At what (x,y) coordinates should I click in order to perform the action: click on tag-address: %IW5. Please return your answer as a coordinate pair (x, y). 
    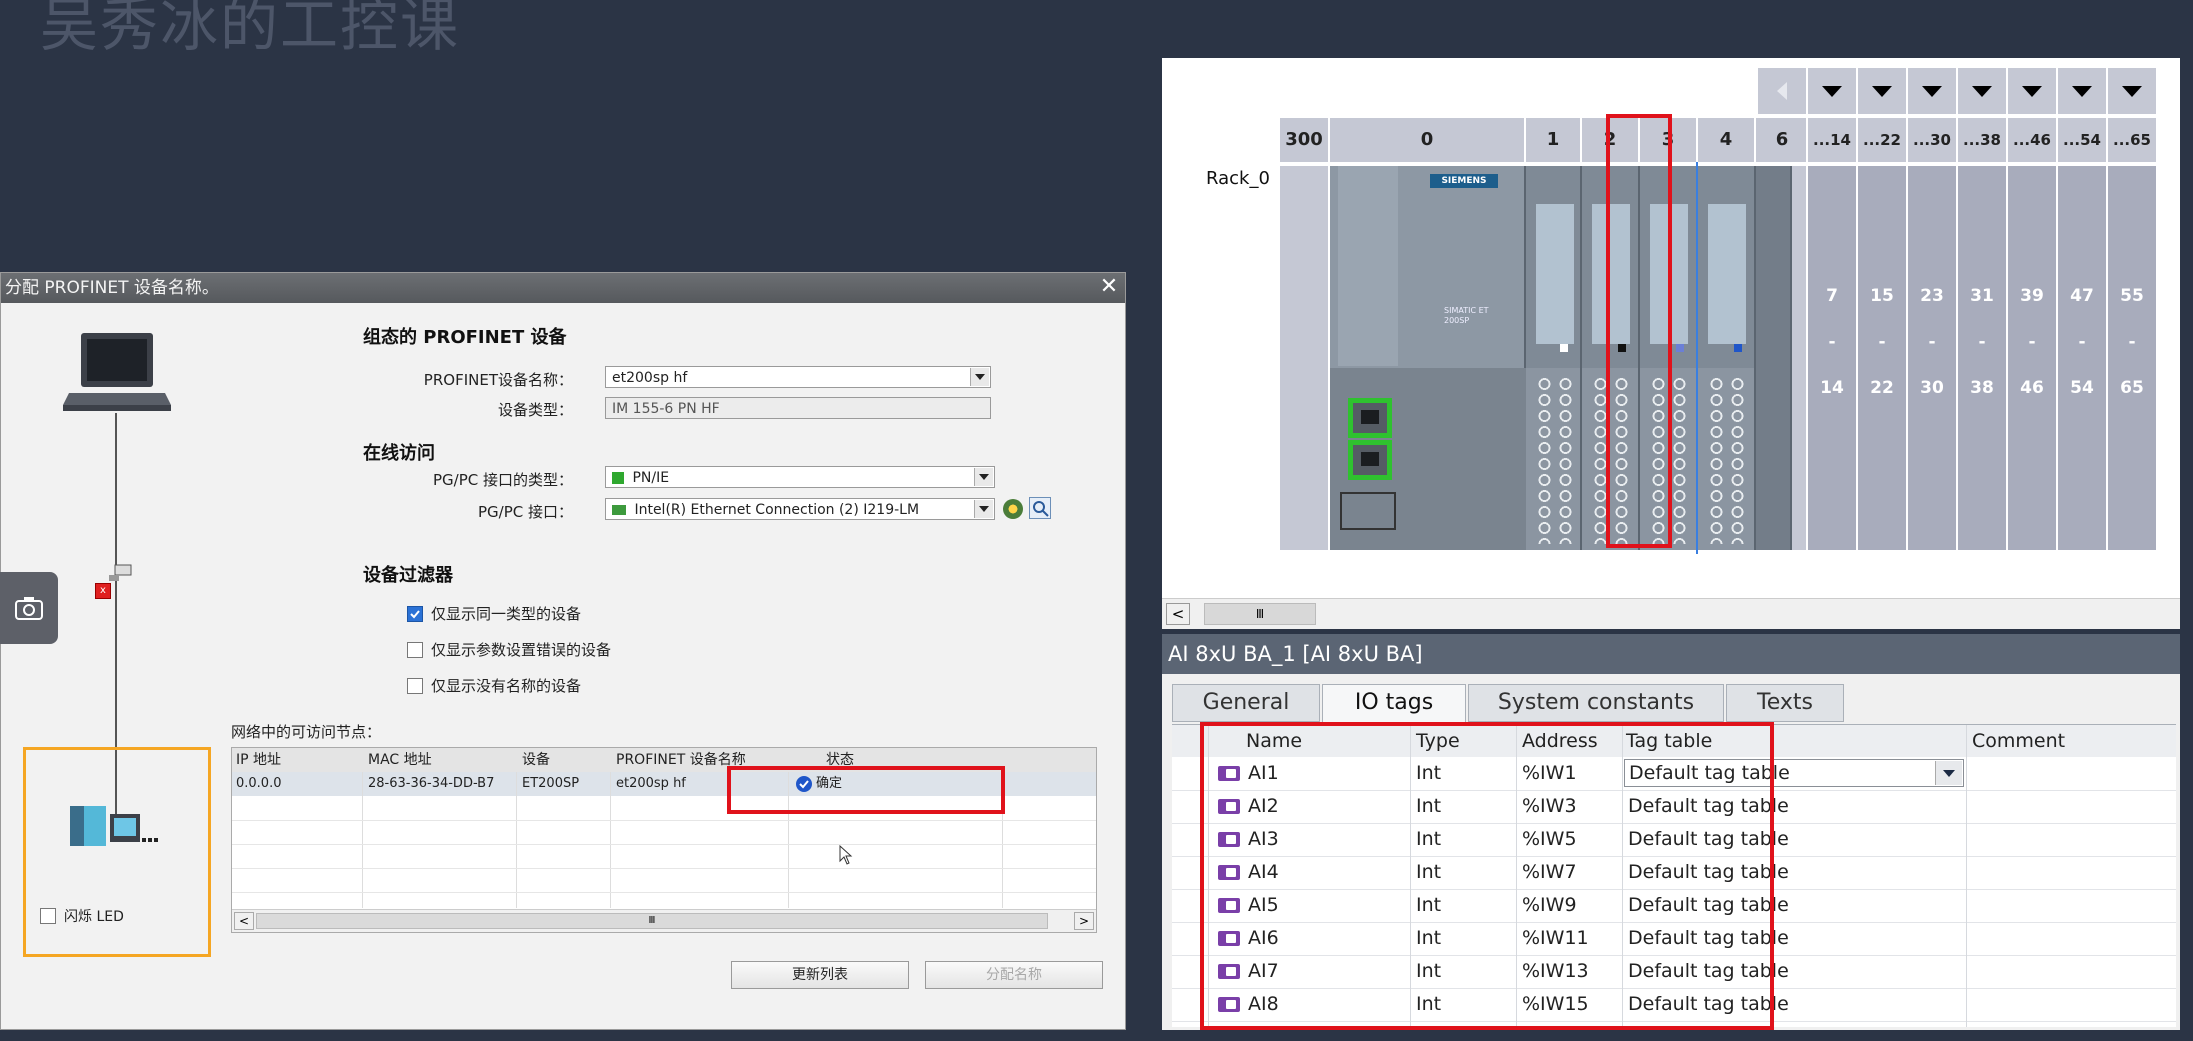
    Looking at the image, I should click on (1549, 839).